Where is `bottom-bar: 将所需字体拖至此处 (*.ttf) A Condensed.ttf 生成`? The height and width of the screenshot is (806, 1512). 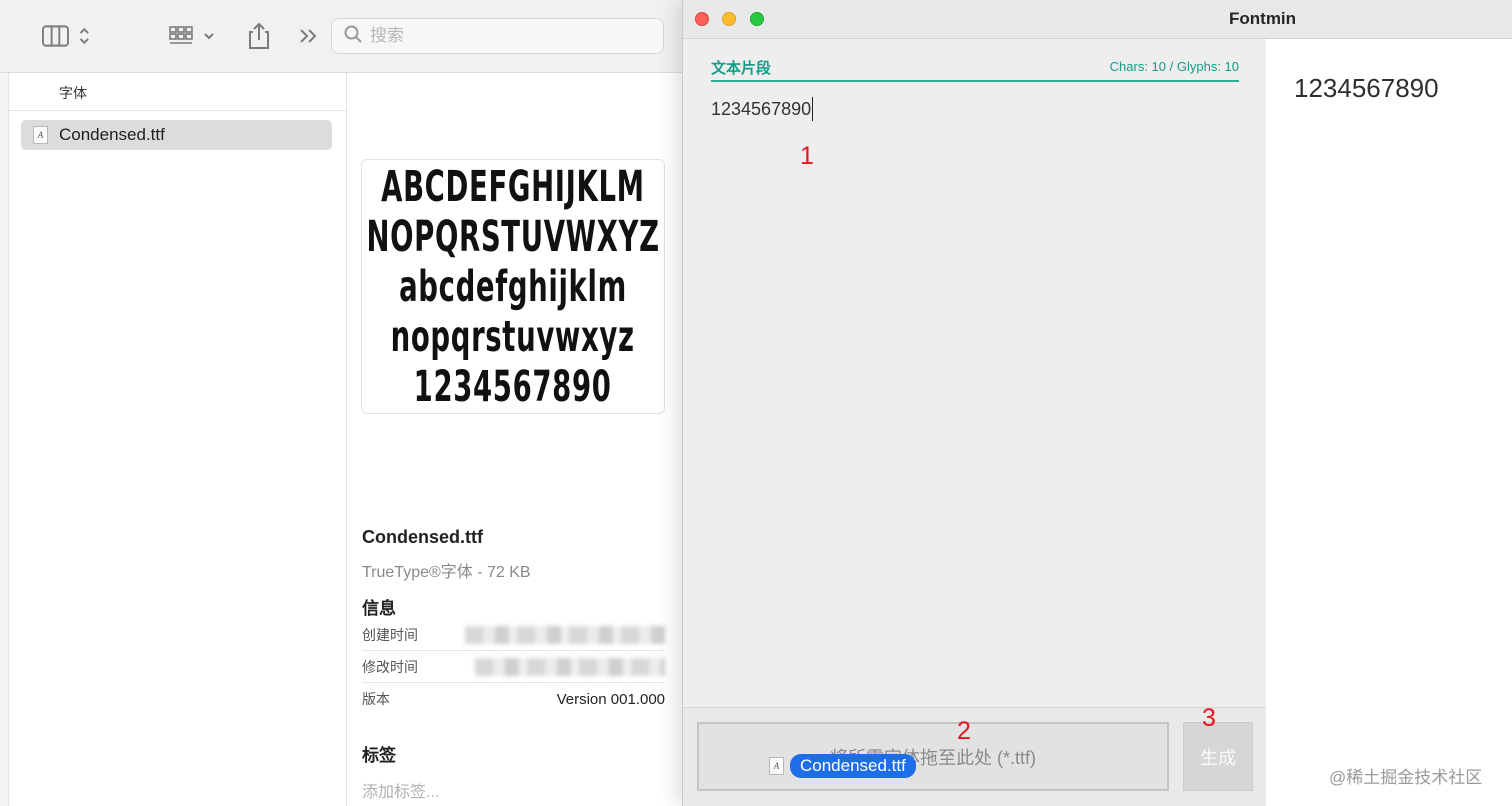
bottom-bar: 将所需字体拖至此处 (*.ttf) A Condensed.ttf 生成 is located at coordinates (974, 756).